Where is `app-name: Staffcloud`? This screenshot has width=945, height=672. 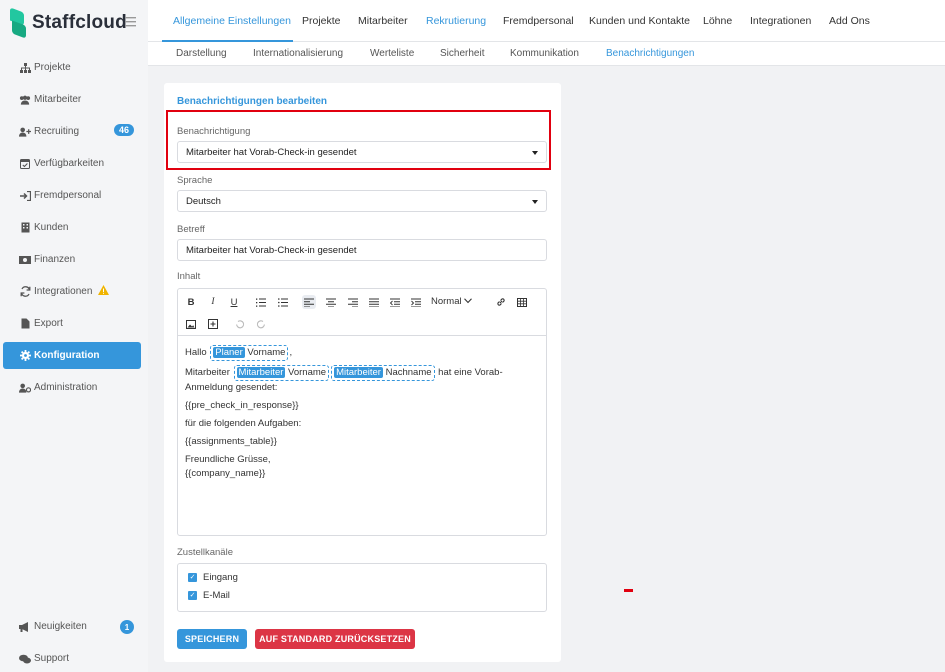 app-name: Staffcloud is located at coordinates (79, 22).